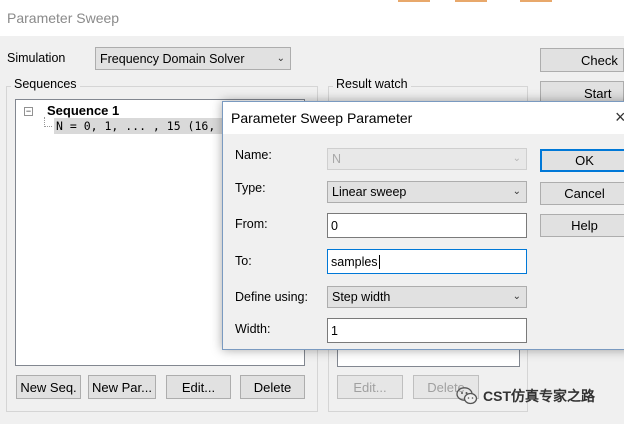 Image resolution: width=624 pixels, height=424 pixels. Describe the element at coordinates (63, 18) in the screenshot. I see `window-title: Parameter Sweep` at that location.